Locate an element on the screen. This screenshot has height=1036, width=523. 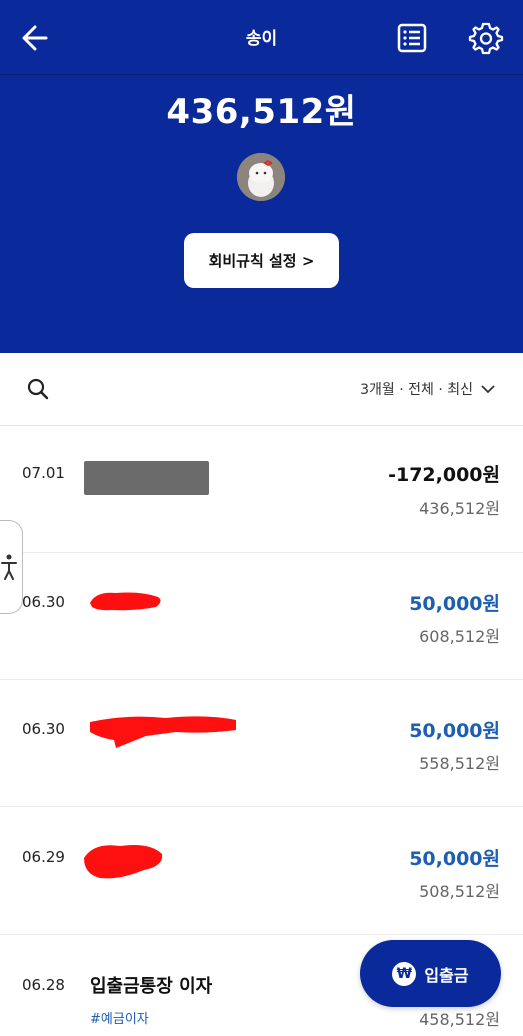
gear-icon is located at coordinates (486, 38).